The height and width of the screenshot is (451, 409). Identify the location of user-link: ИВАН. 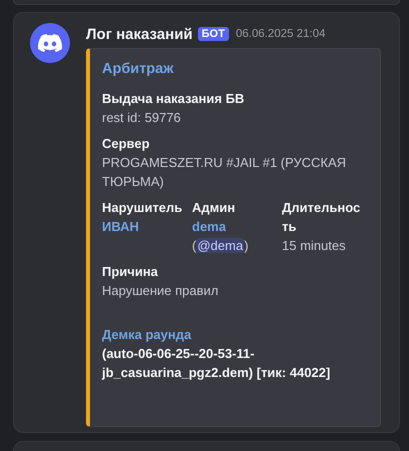
(120, 226).